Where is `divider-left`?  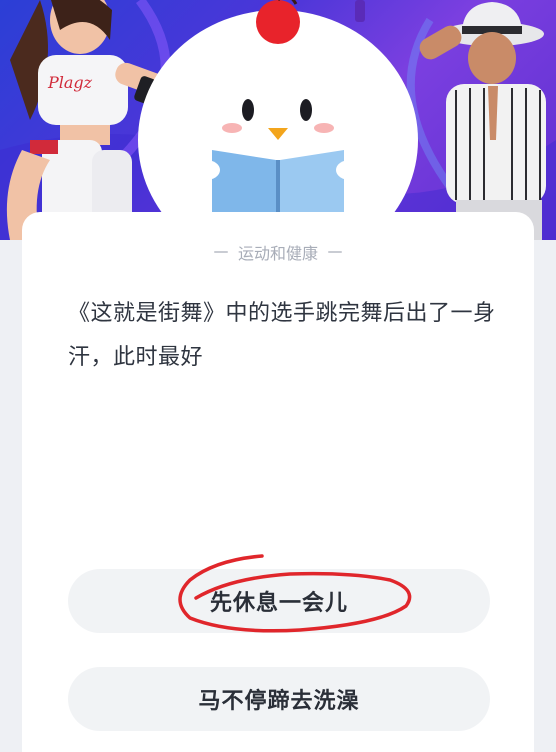 divider-left is located at coordinates (220, 252).